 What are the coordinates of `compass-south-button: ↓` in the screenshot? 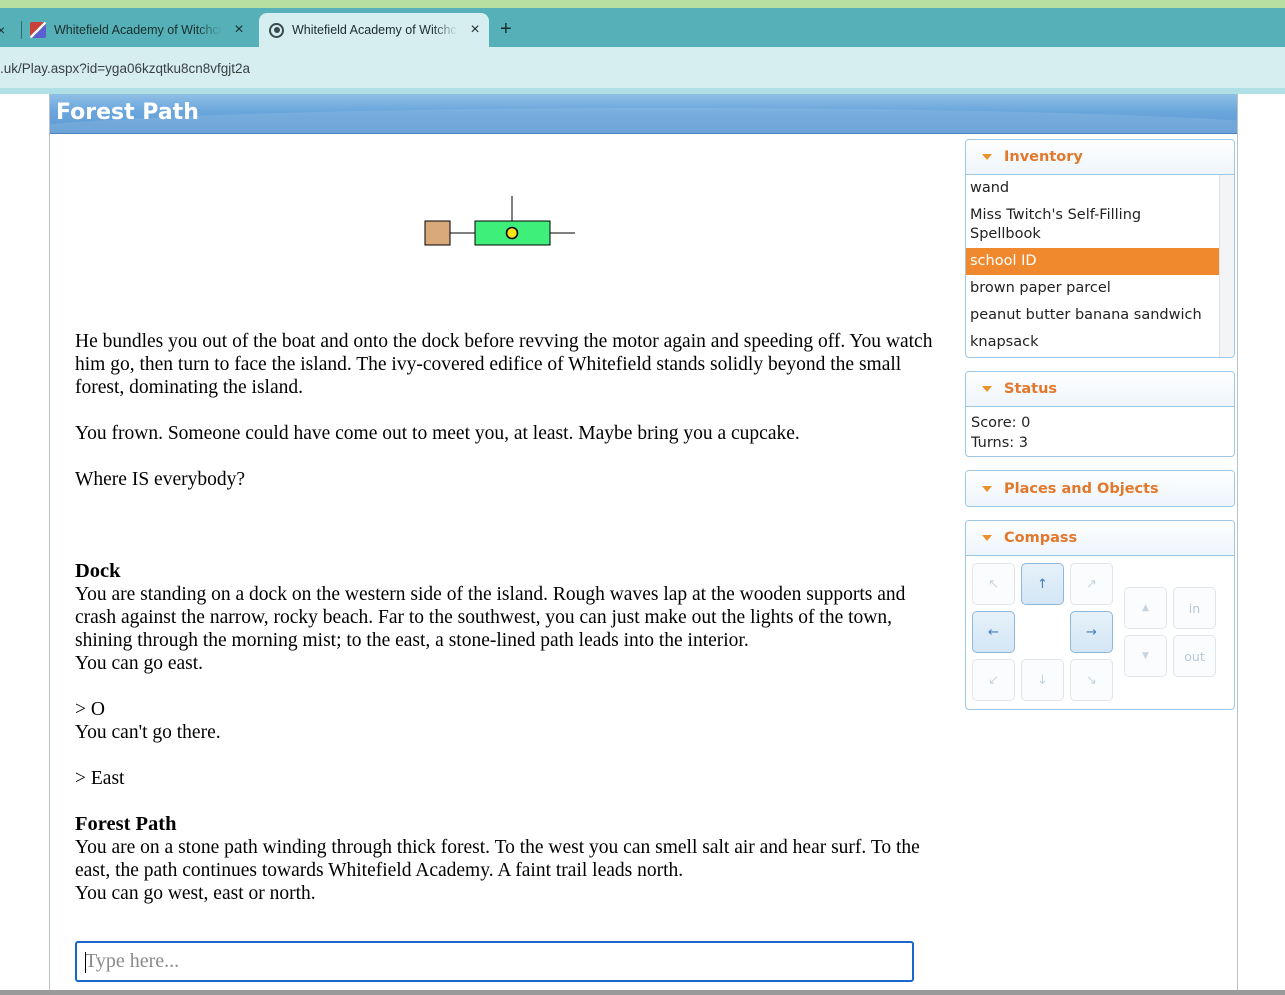 It's located at (1042, 680).